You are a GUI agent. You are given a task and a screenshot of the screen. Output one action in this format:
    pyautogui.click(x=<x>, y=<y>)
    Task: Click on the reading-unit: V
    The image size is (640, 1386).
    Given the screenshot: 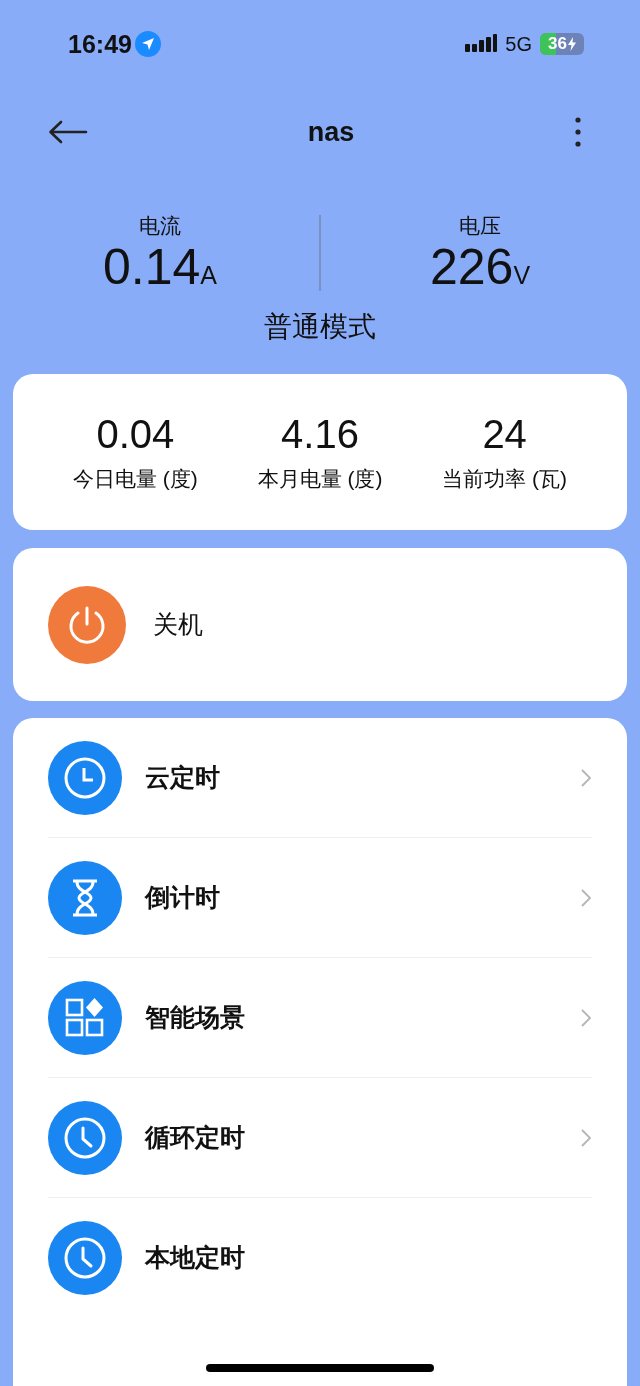 What is the action you would take?
    pyautogui.click(x=522, y=275)
    